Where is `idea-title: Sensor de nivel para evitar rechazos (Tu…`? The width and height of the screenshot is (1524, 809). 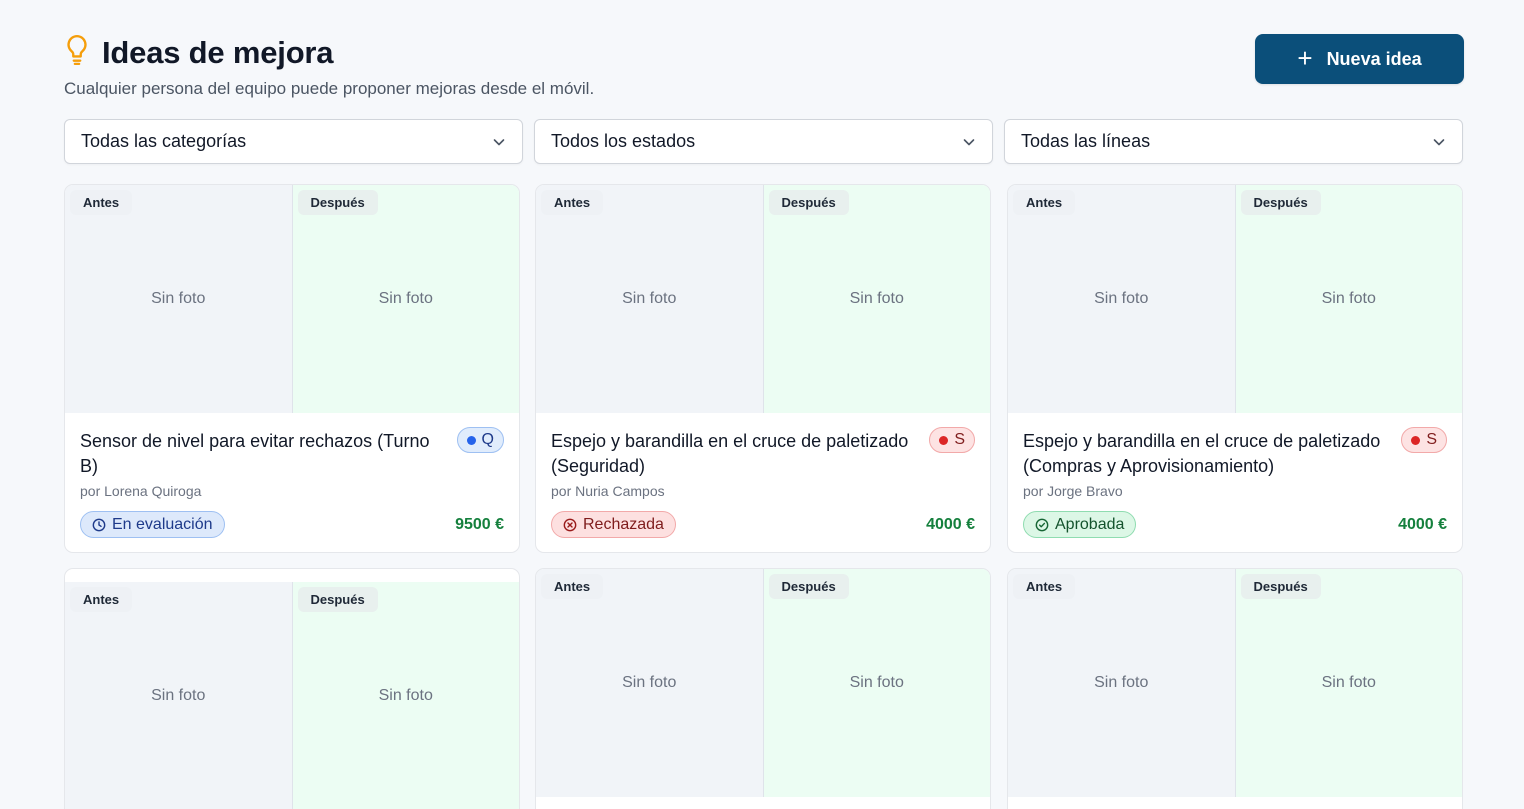
idea-title: Sensor de nivel para evitar rechazos (Tu… is located at coordinates (263, 454).